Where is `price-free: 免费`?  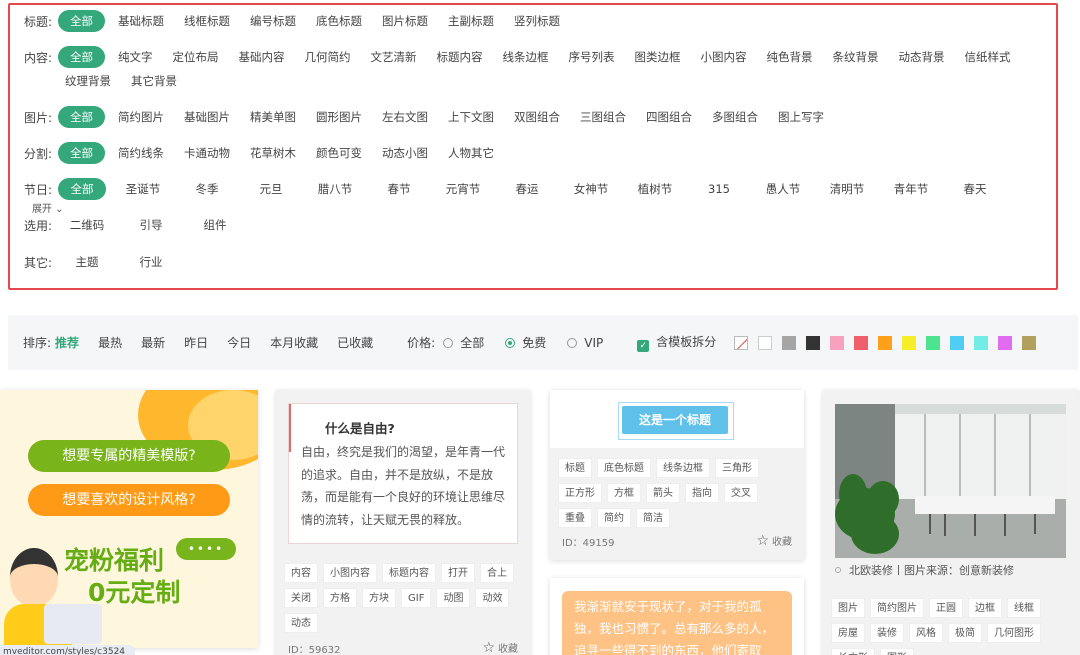
price-free: 免费 is located at coordinates (525, 342).